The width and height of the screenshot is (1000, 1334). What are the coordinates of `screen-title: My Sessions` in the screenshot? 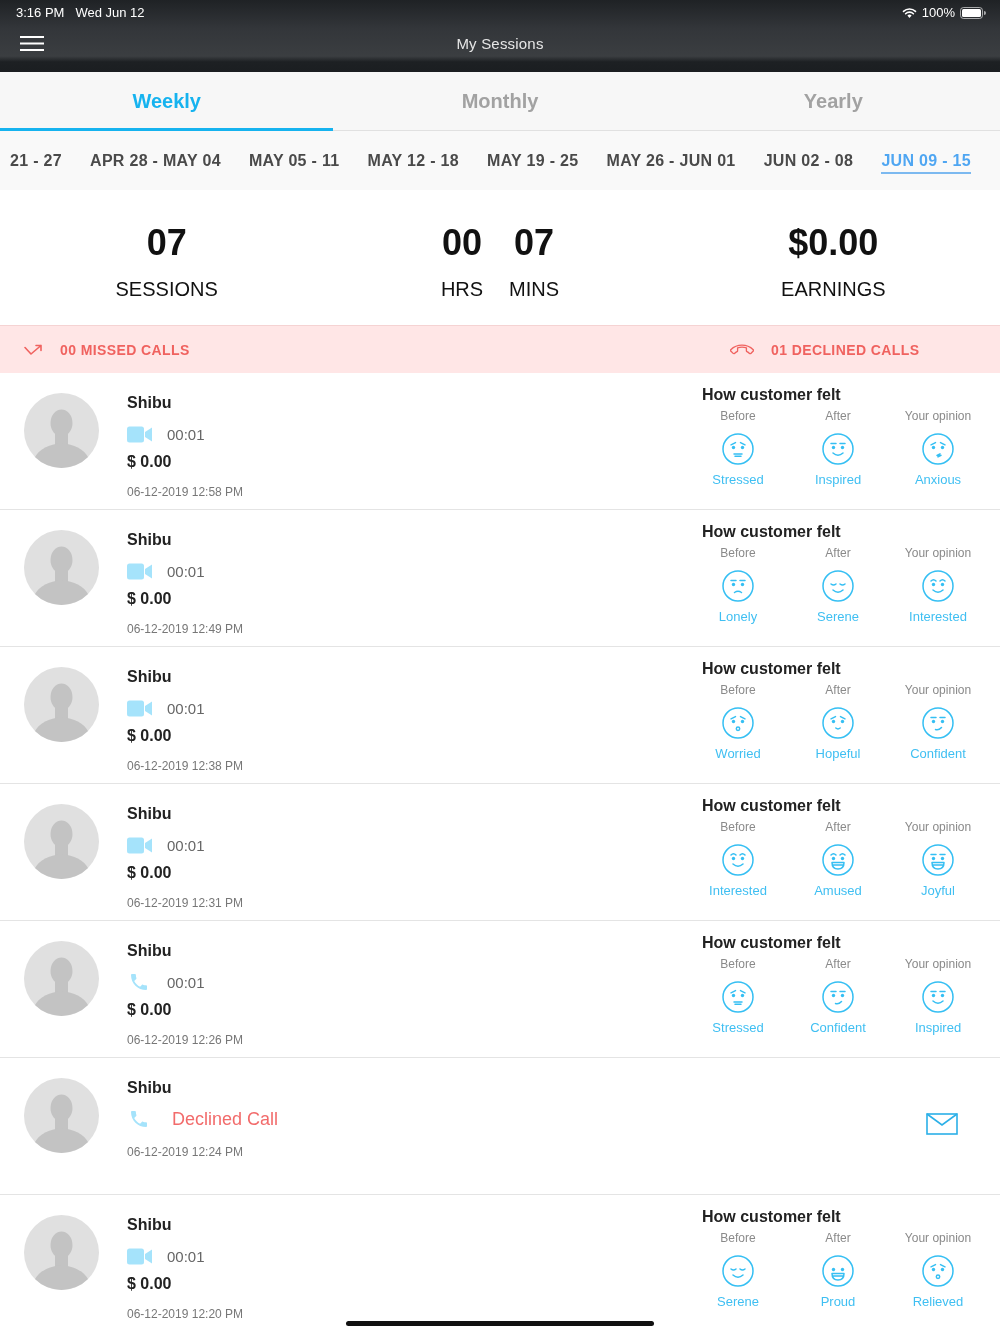 It's located at (500, 43).